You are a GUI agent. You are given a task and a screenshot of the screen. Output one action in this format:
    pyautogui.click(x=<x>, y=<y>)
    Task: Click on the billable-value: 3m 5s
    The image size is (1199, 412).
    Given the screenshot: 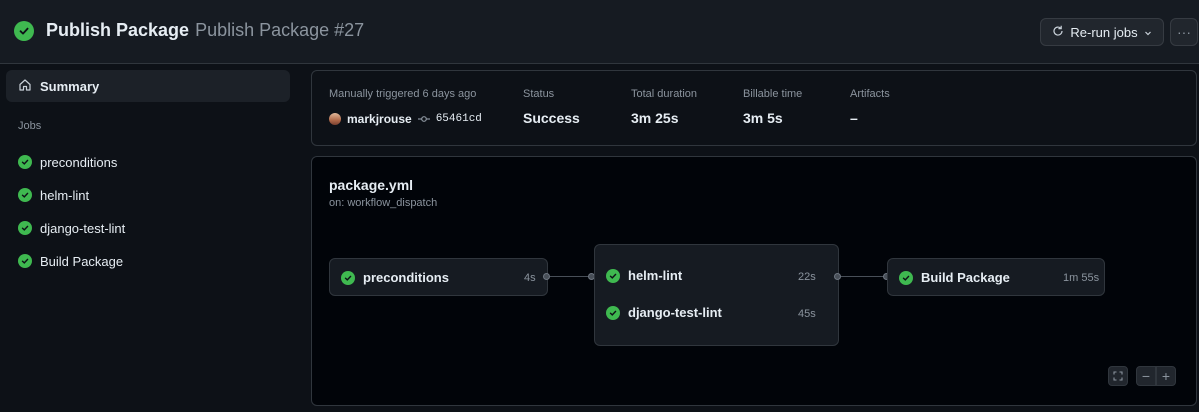 What is the action you would take?
    pyautogui.click(x=763, y=118)
    